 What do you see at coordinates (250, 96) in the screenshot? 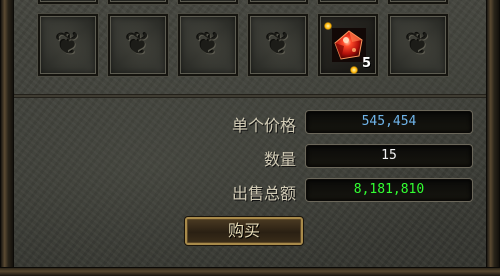
I see `section-divider` at bounding box center [250, 96].